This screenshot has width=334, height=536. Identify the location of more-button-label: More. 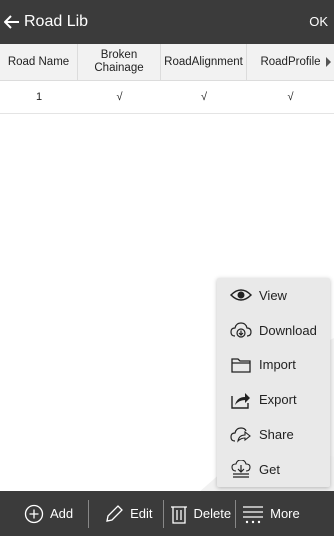
(285, 513).